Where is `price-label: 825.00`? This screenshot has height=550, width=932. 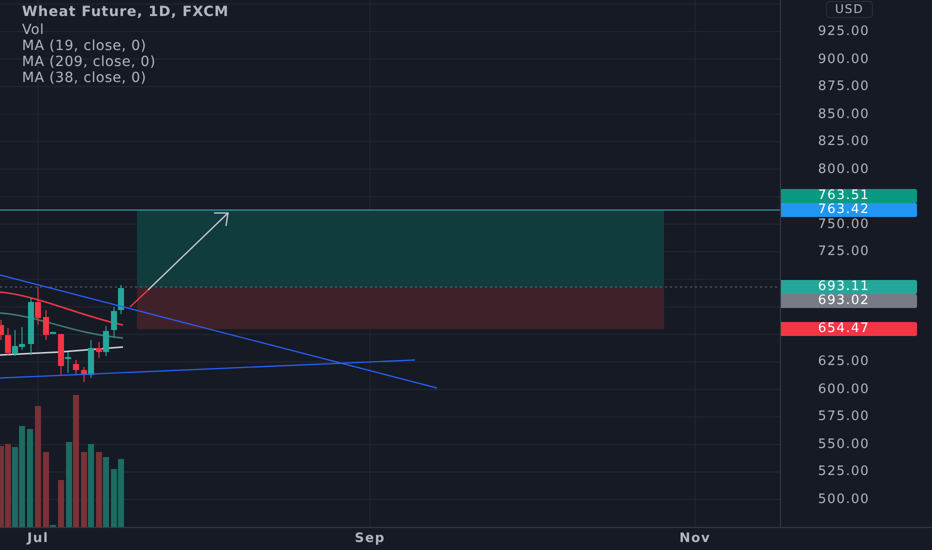
price-label: 825.00 is located at coordinates (844, 142).